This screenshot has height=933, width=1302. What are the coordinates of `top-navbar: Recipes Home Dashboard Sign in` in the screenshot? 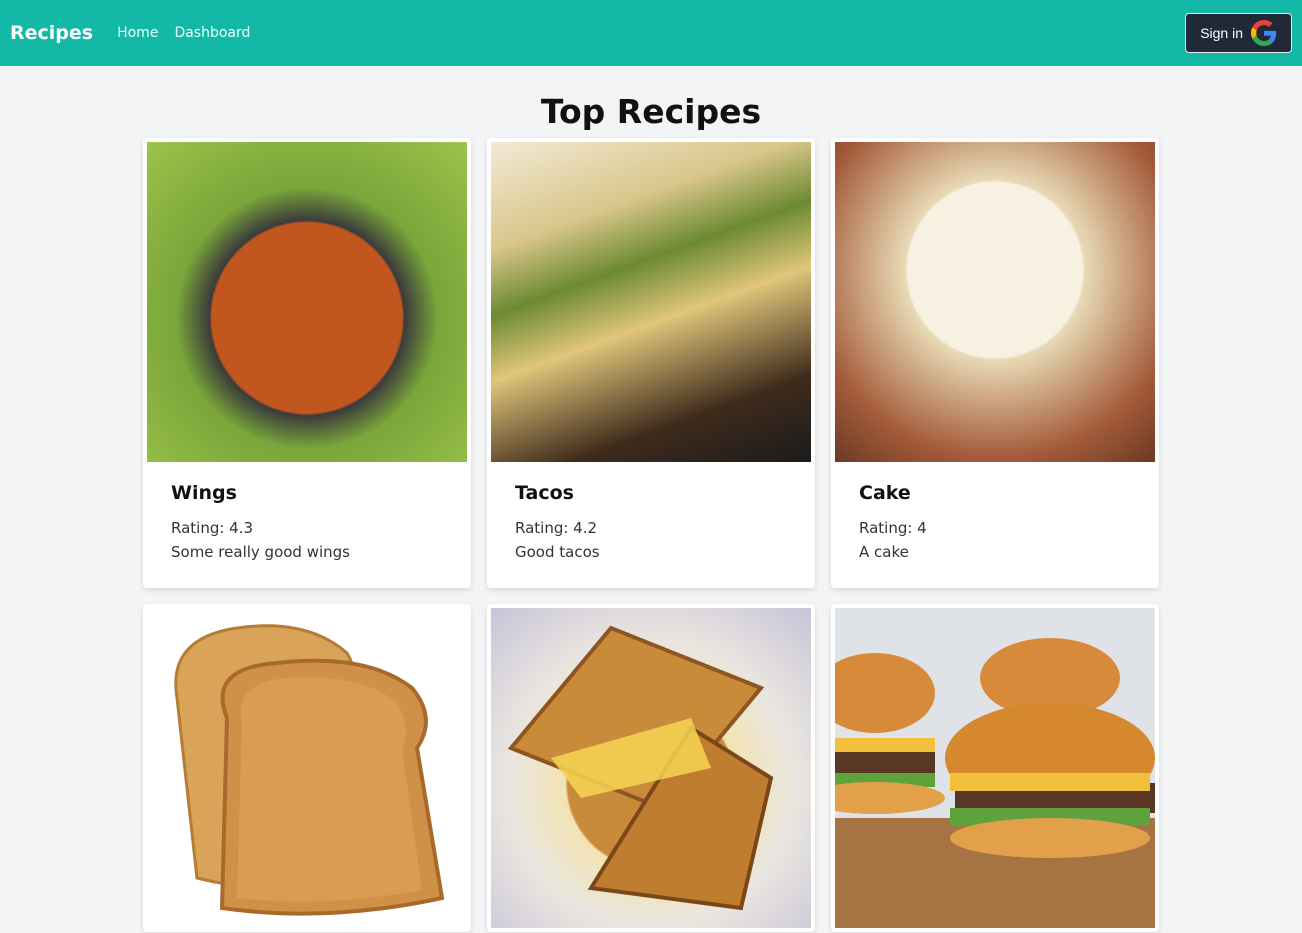 It's located at (651, 33).